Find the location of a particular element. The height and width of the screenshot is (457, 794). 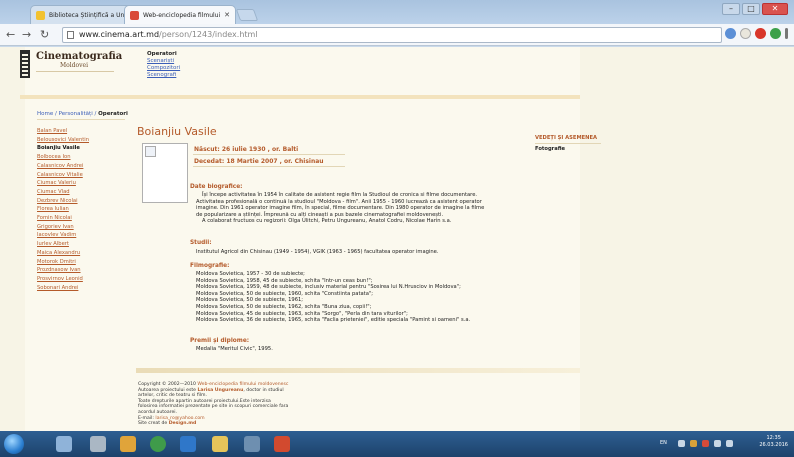

filmography-item: Moldova Sovietica, 50 de subiecte, 1961; is located at coordinates (250, 300).